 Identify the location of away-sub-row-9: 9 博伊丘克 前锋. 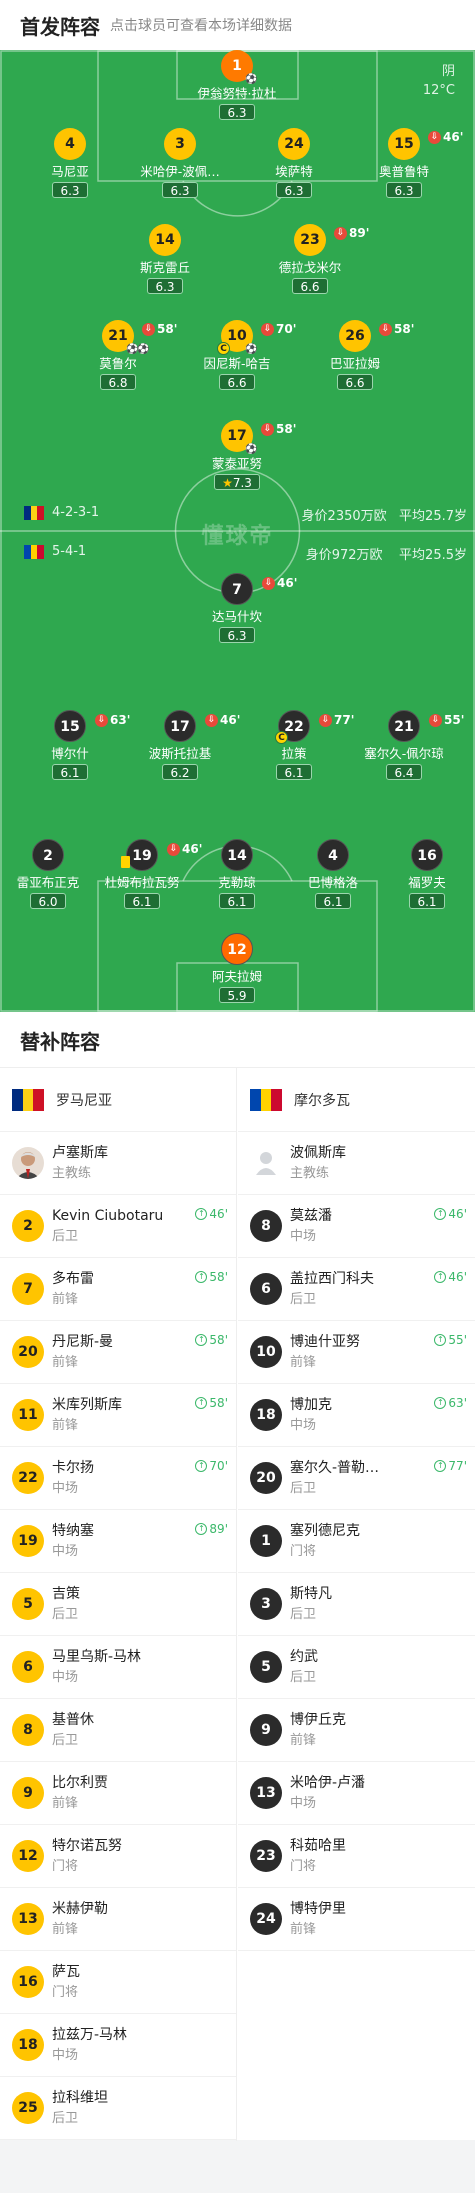
(356, 1730).